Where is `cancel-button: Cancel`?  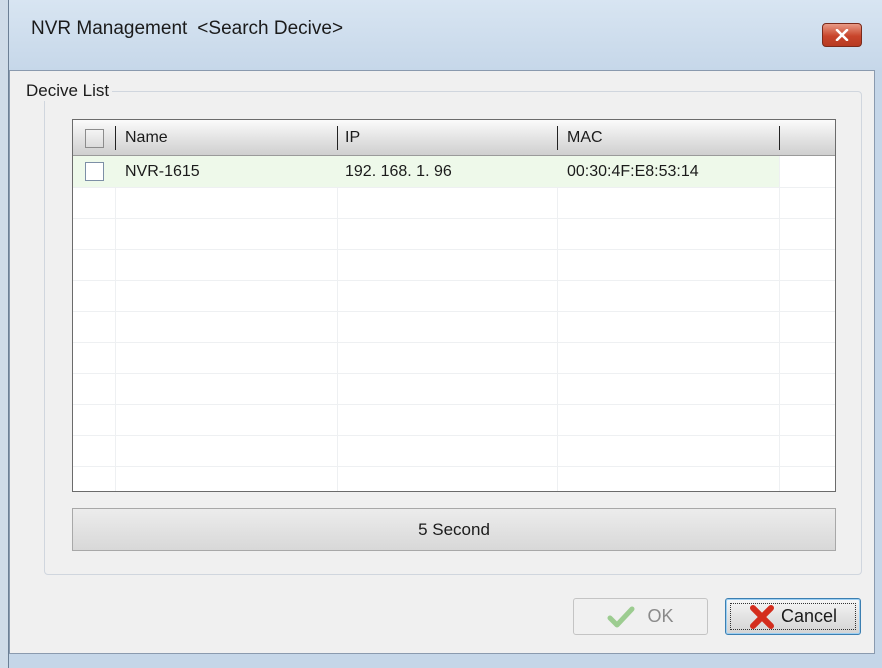
cancel-button: Cancel is located at coordinates (793, 616).